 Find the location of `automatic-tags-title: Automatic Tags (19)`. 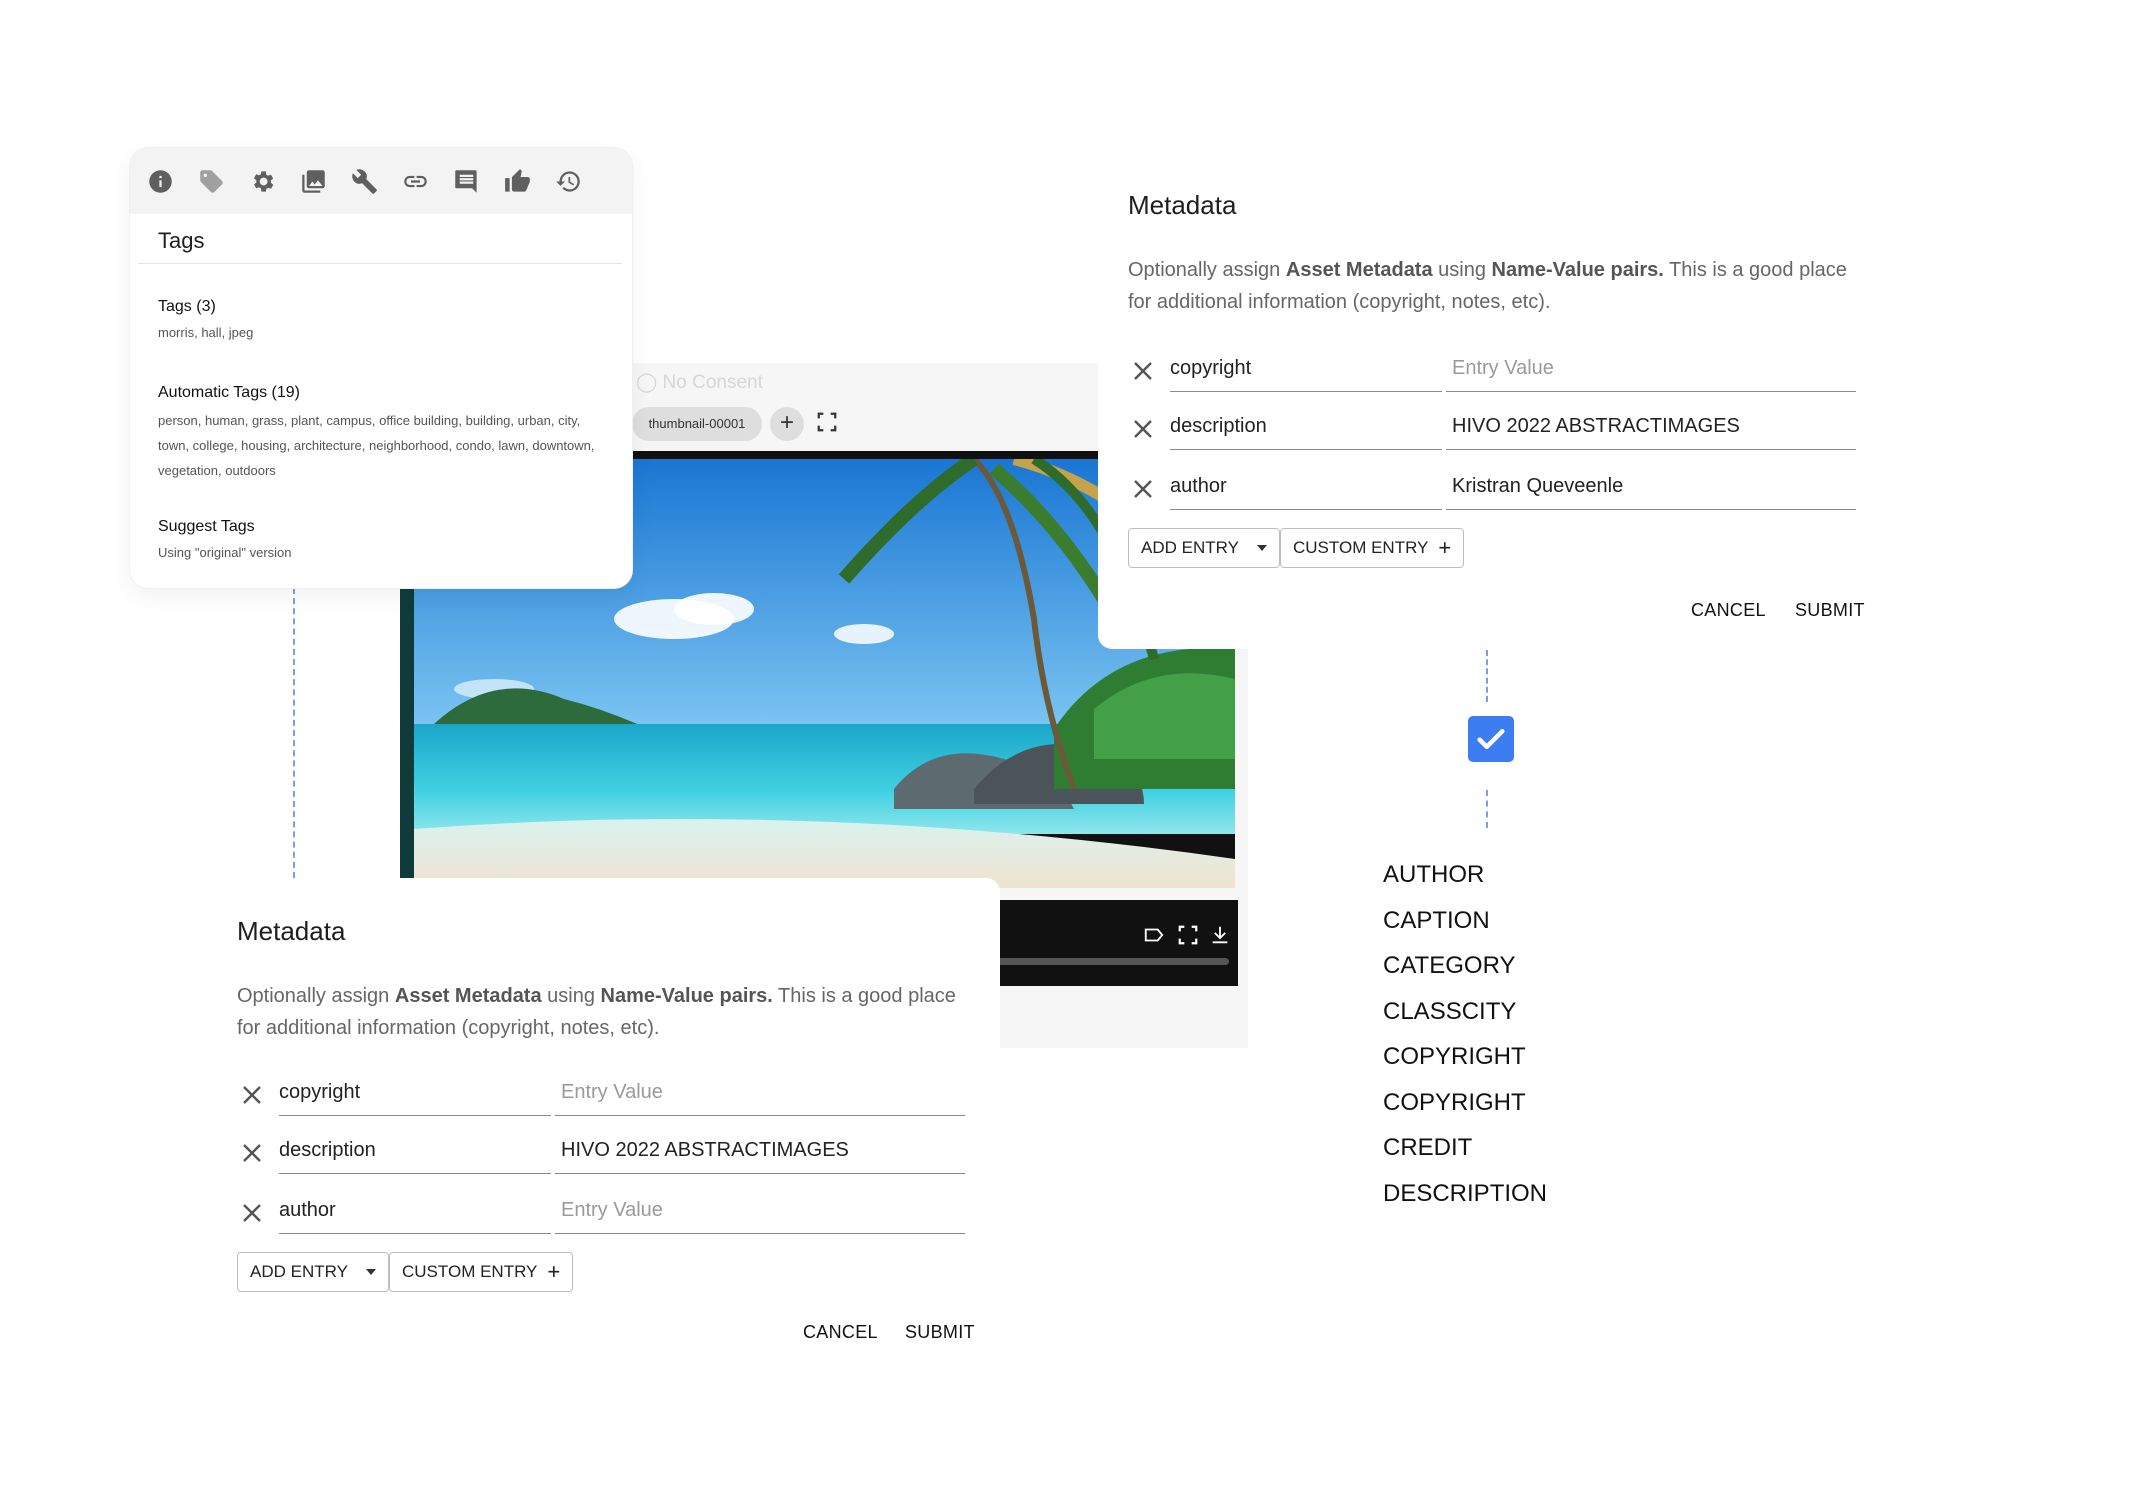

automatic-tags-title: Automatic Tags (19) is located at coordinates (229, 392).